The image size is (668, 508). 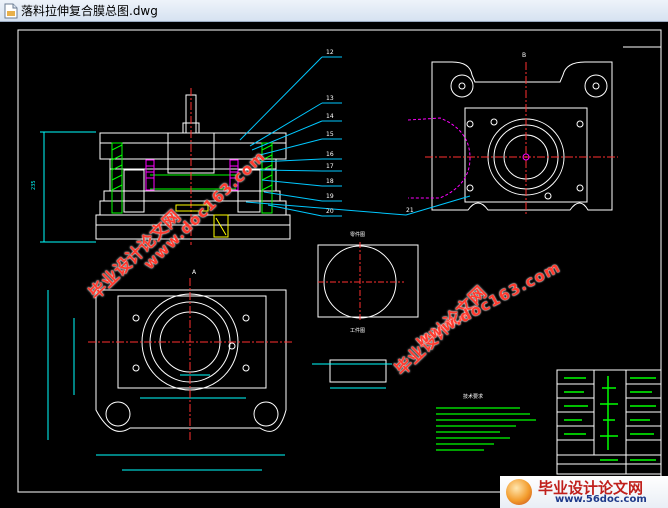 I want to click on logo-url: www.56doc.com, so click(x=601, y=499).